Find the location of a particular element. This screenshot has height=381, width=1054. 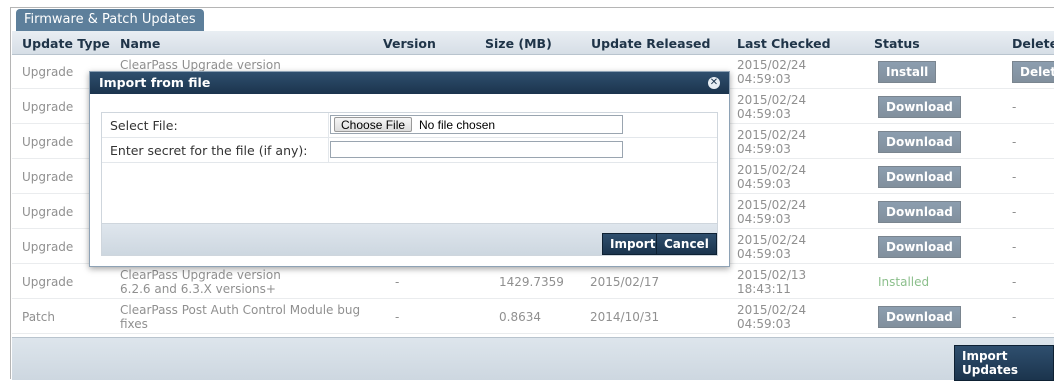

cancel-button: Cancel is located at coordinates (686, 244).